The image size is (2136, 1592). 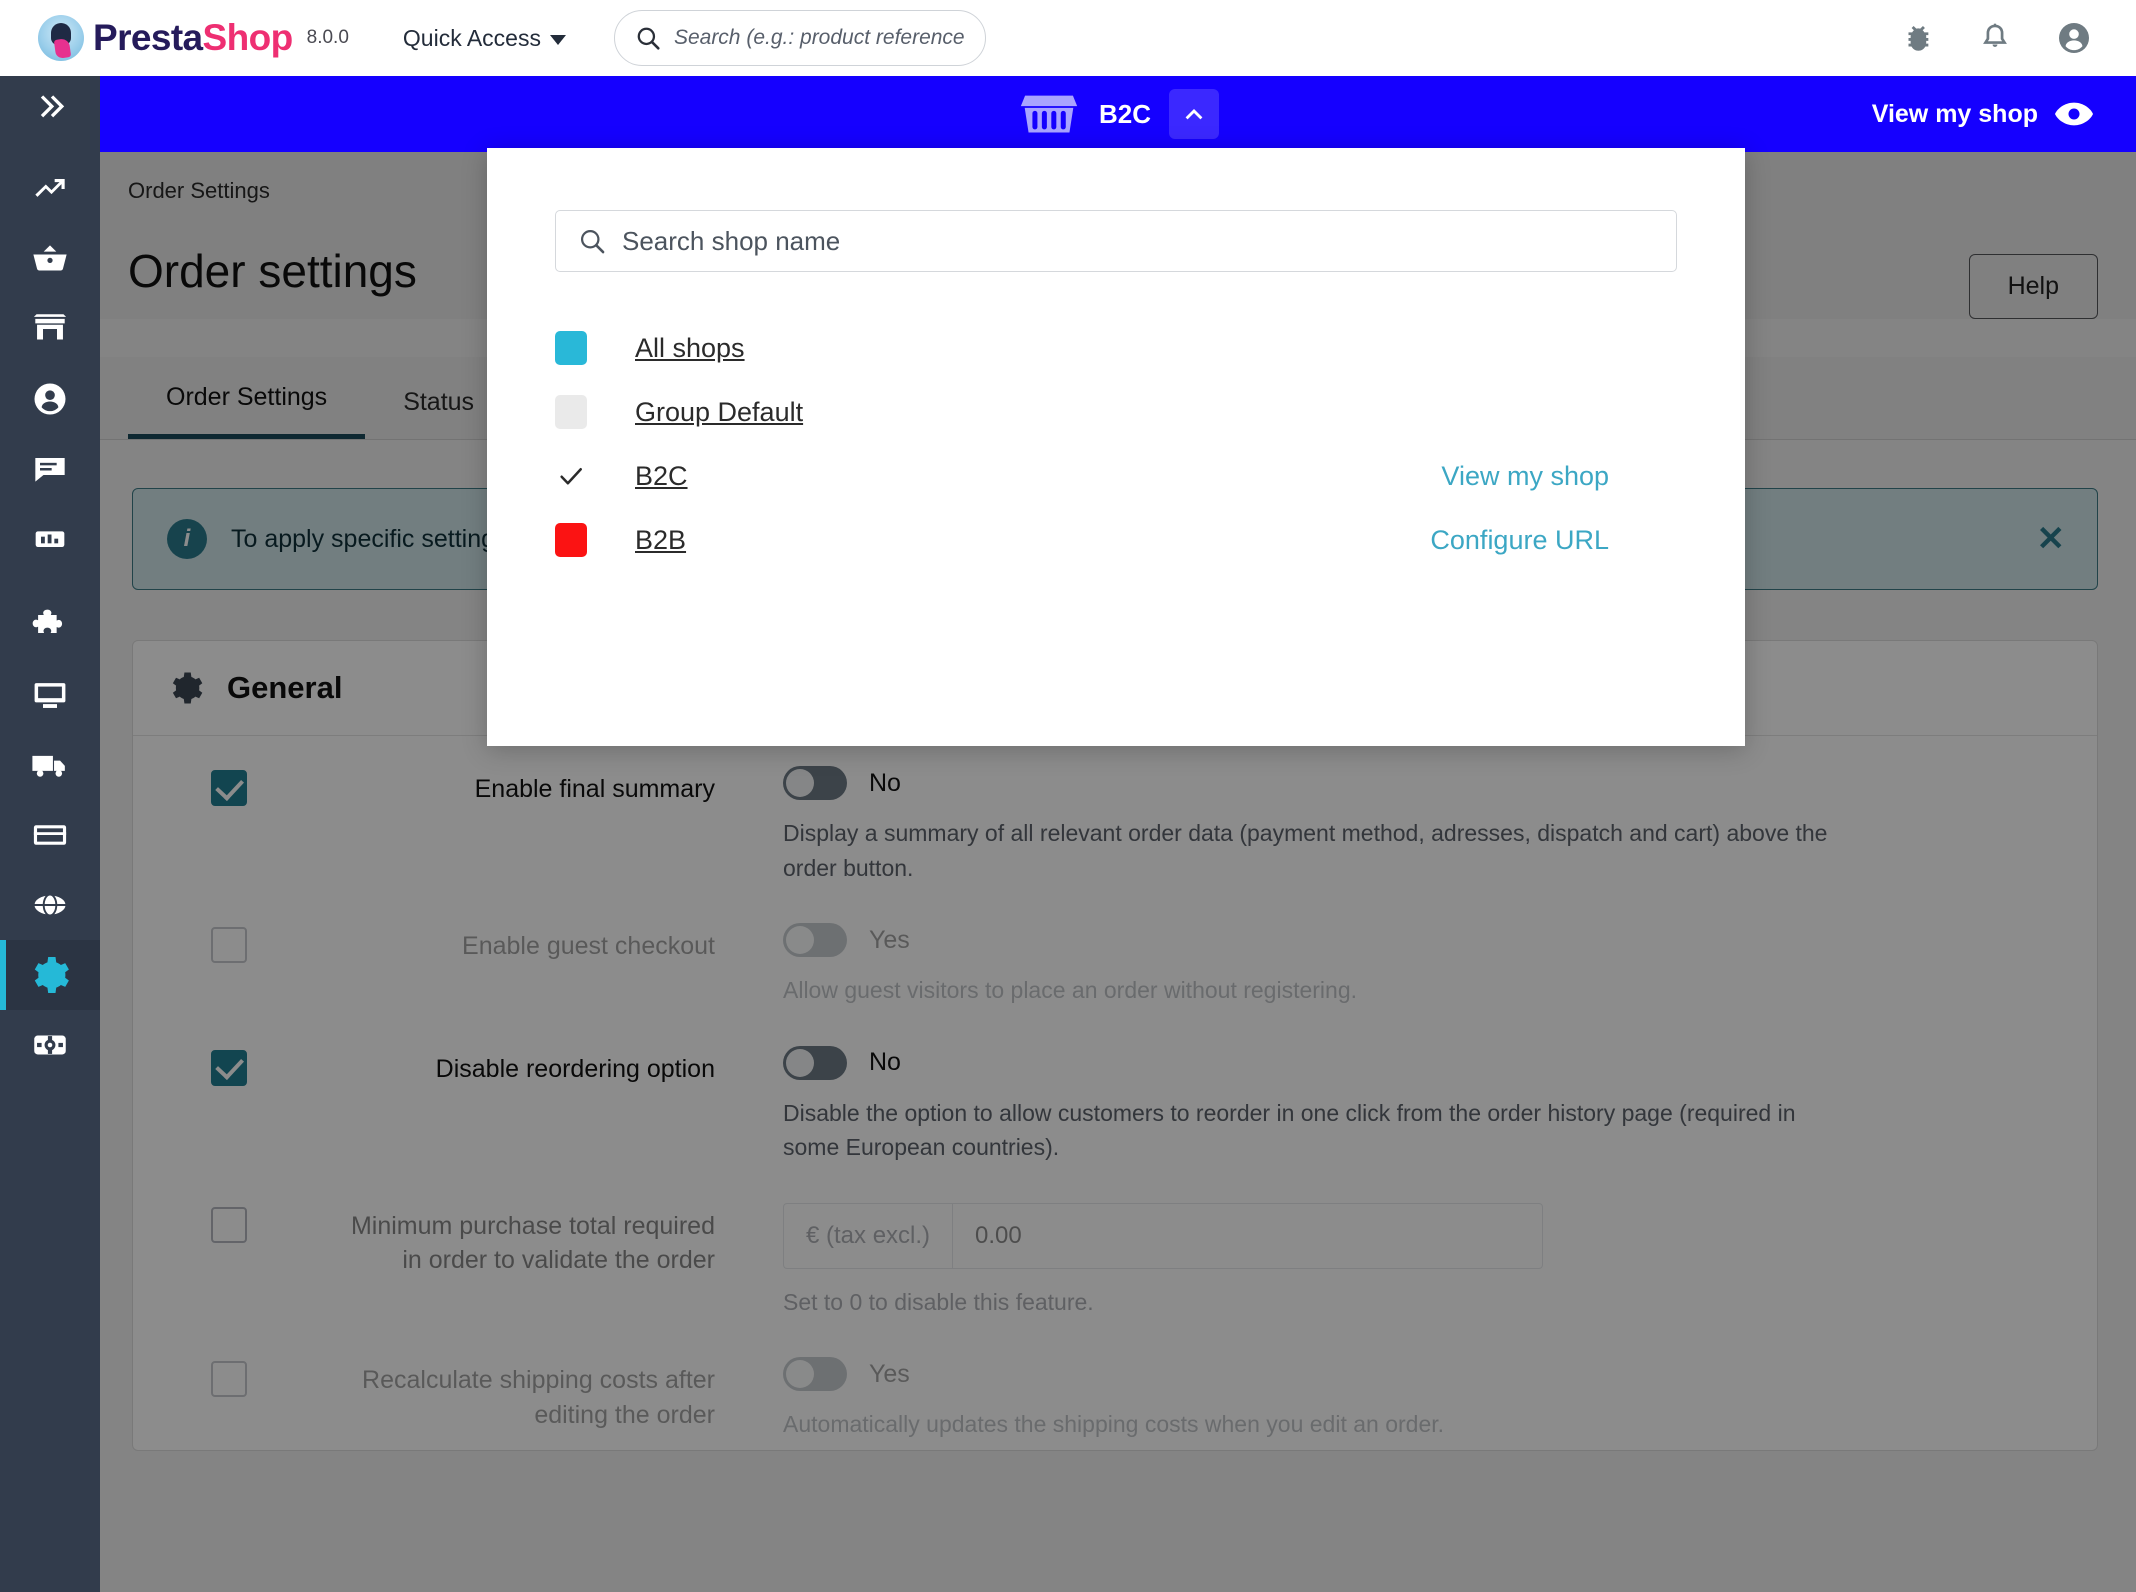 What do you see at coordinates (575, 1068) in the screenshot?
I see `label-disable-reordering-option: Disable reordering option` at bounding box center [575, 1068].